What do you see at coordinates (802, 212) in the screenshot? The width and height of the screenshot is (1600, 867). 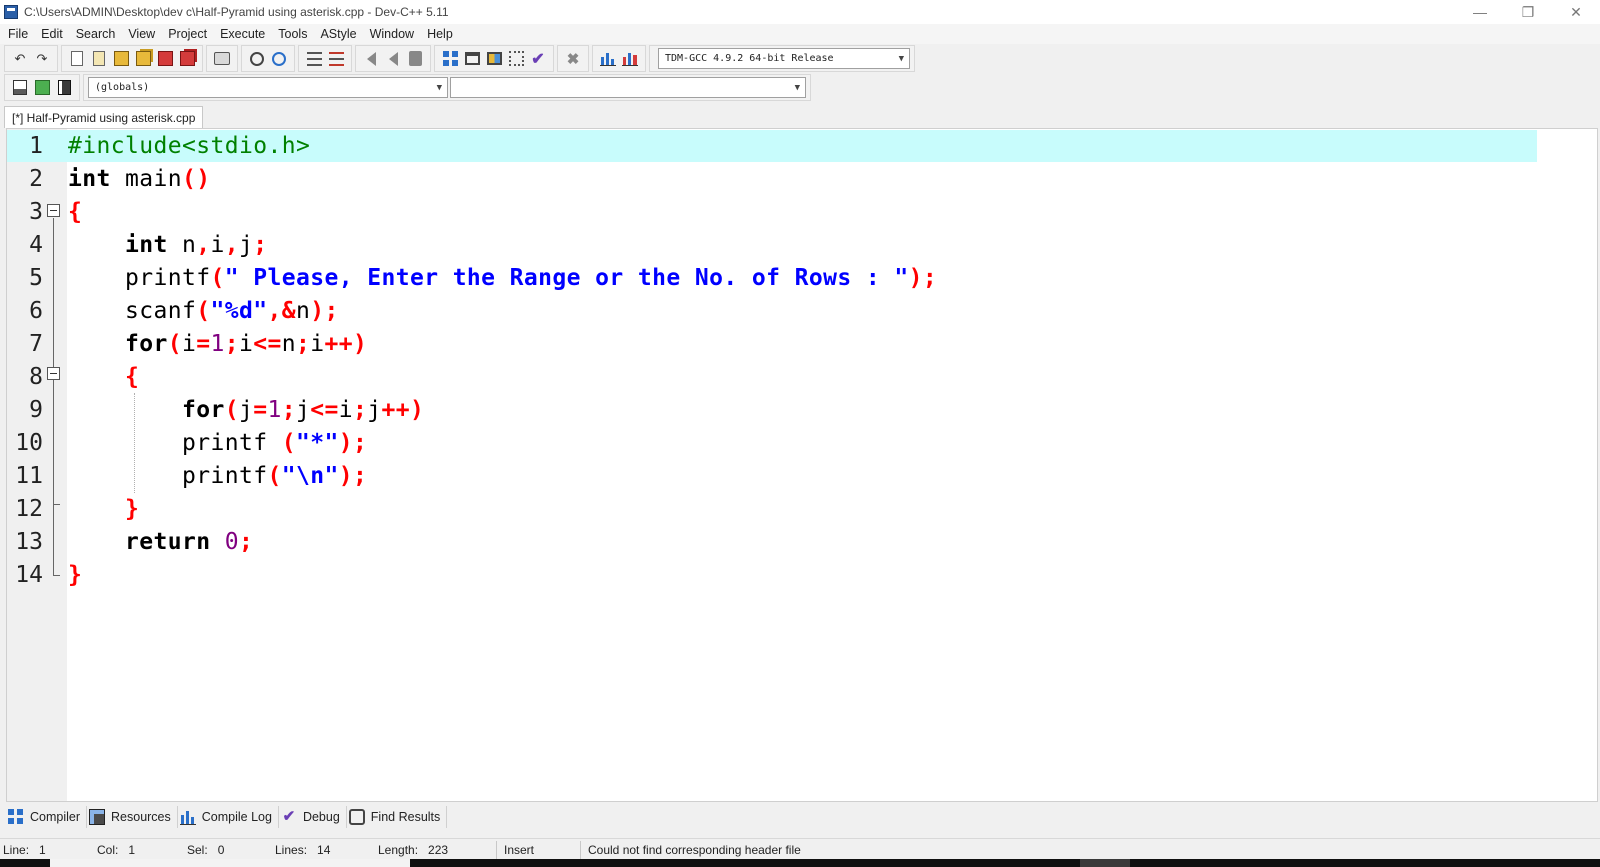 I see `code-line: 3{` at bounding box center [802, 212].